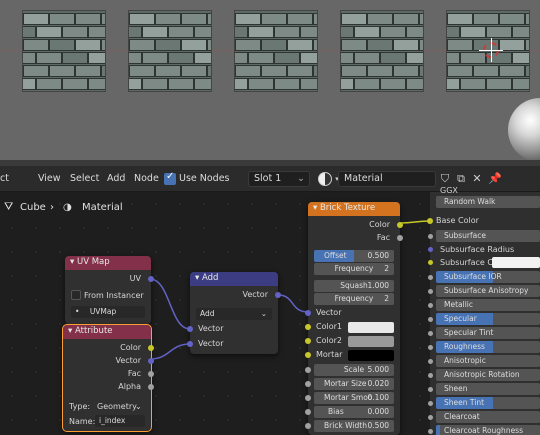 The height and width of the screenshot is (435, 540). I want to click on anisotropic-rotation-socket, so click(430, 375).